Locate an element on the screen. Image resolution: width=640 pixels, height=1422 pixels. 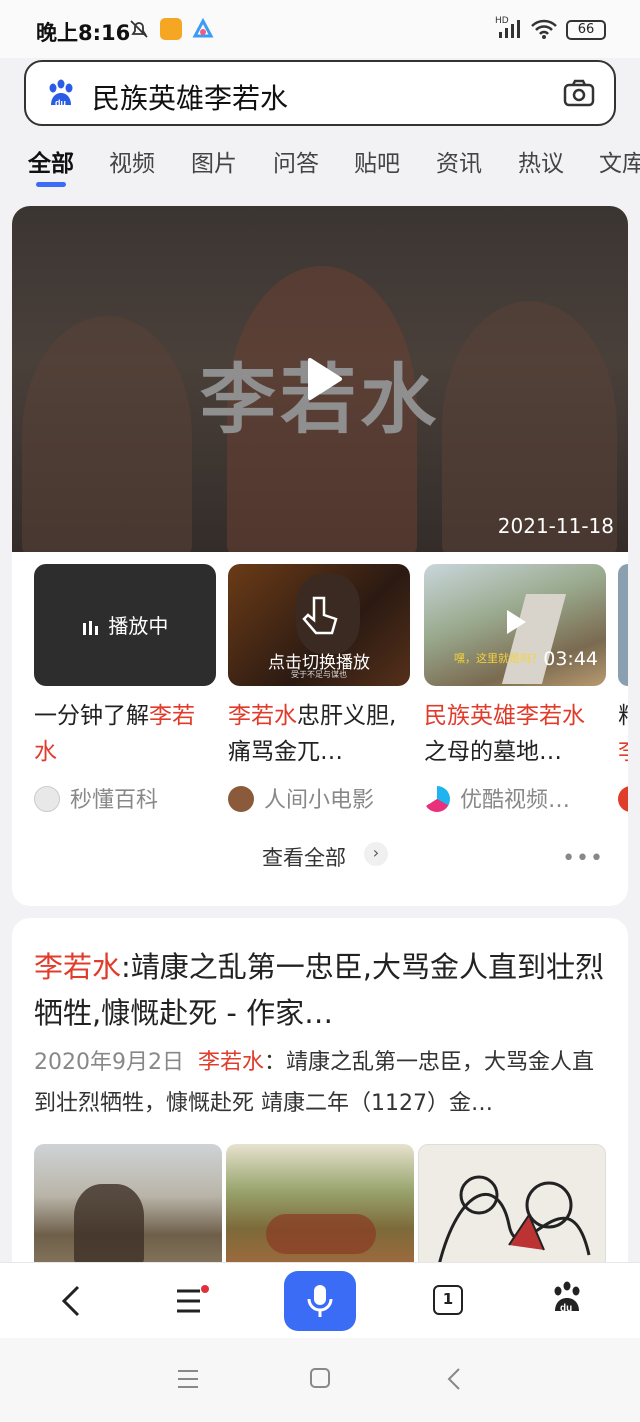
tabs-count-button: 1 is located at coordinates (448, 1300).